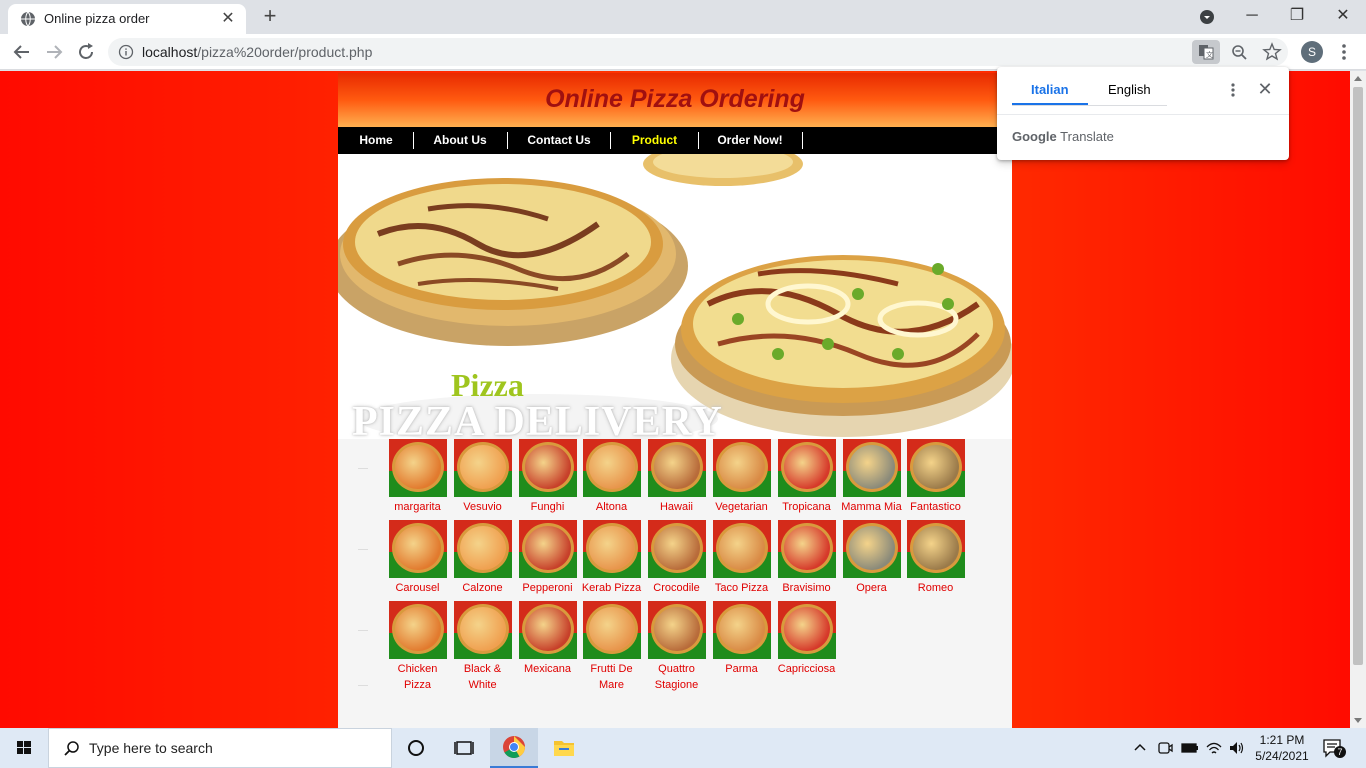 Image resolution: width=1366 pixels, height=768 pixels. I want to click on product-item: Chicken Pizza, so click(417, 647).